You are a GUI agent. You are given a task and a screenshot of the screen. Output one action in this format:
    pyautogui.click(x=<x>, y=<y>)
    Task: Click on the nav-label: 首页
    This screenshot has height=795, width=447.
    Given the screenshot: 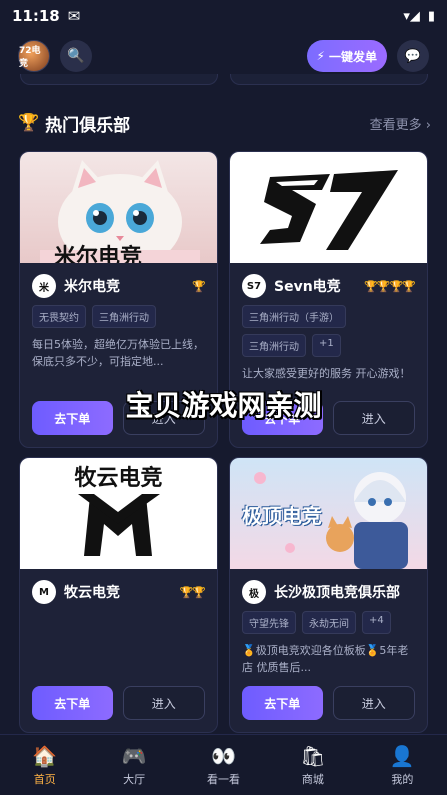 What is the action you would take?
    pyautogui.click(x=44, y=779)
    